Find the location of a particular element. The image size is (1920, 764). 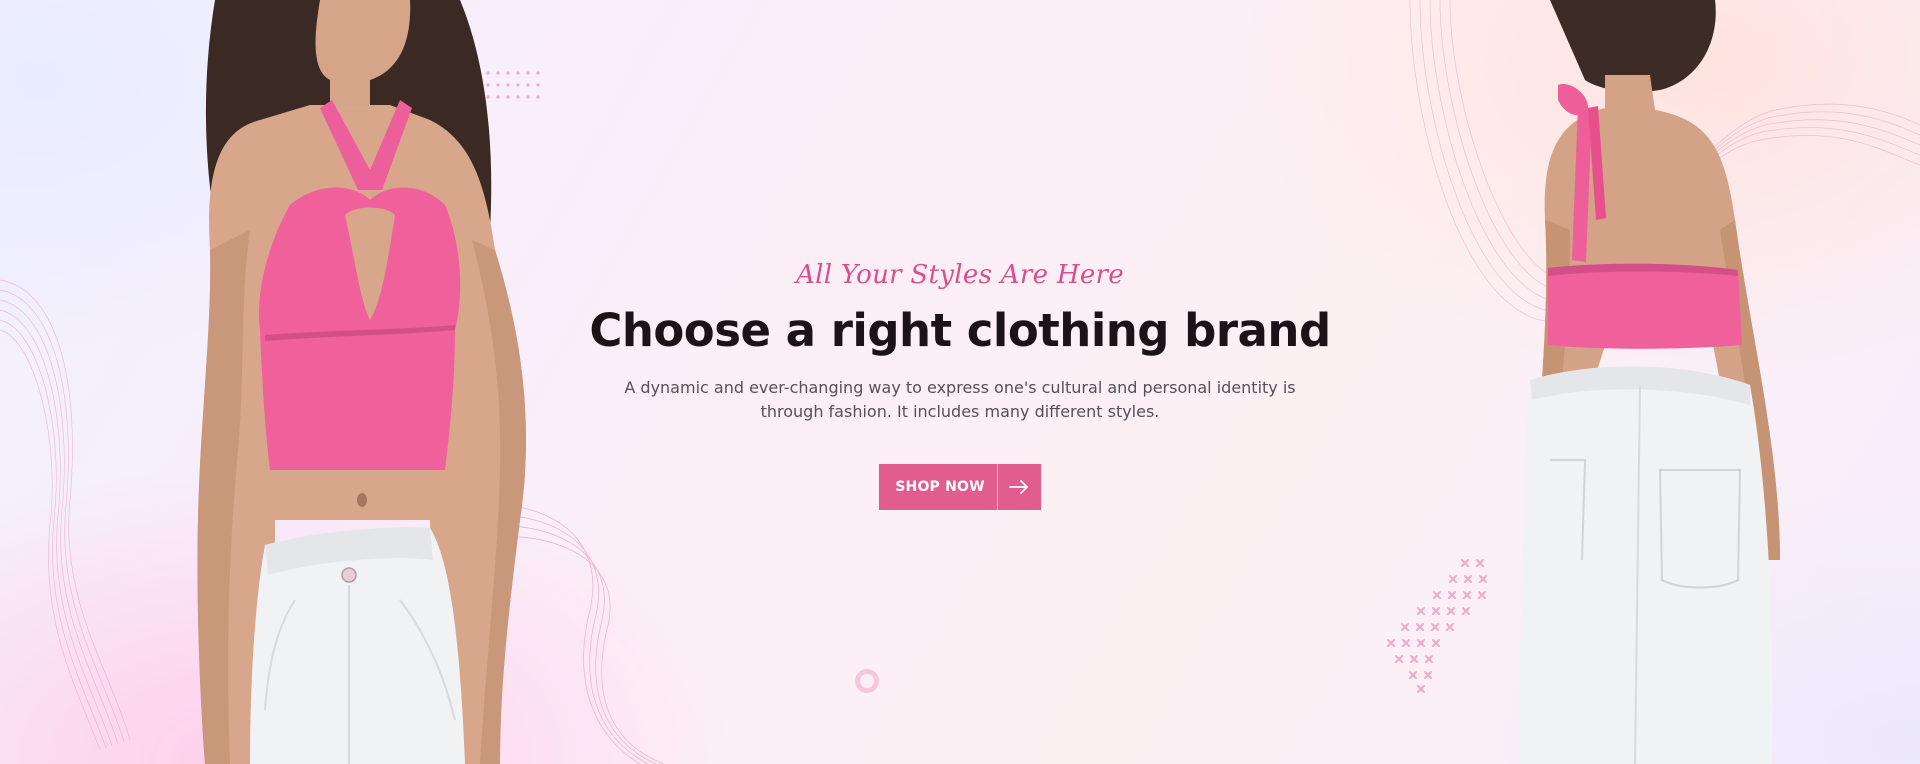

hero-headline: Choose a right clothing brand is located at coordinates (960, 330).